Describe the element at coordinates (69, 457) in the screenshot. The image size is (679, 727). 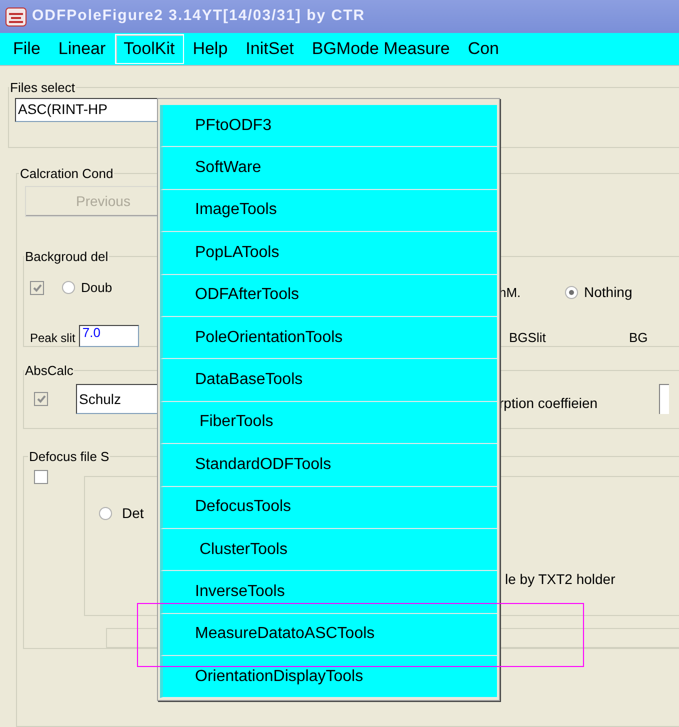
I see `group-label: Defocus file S` at that location.